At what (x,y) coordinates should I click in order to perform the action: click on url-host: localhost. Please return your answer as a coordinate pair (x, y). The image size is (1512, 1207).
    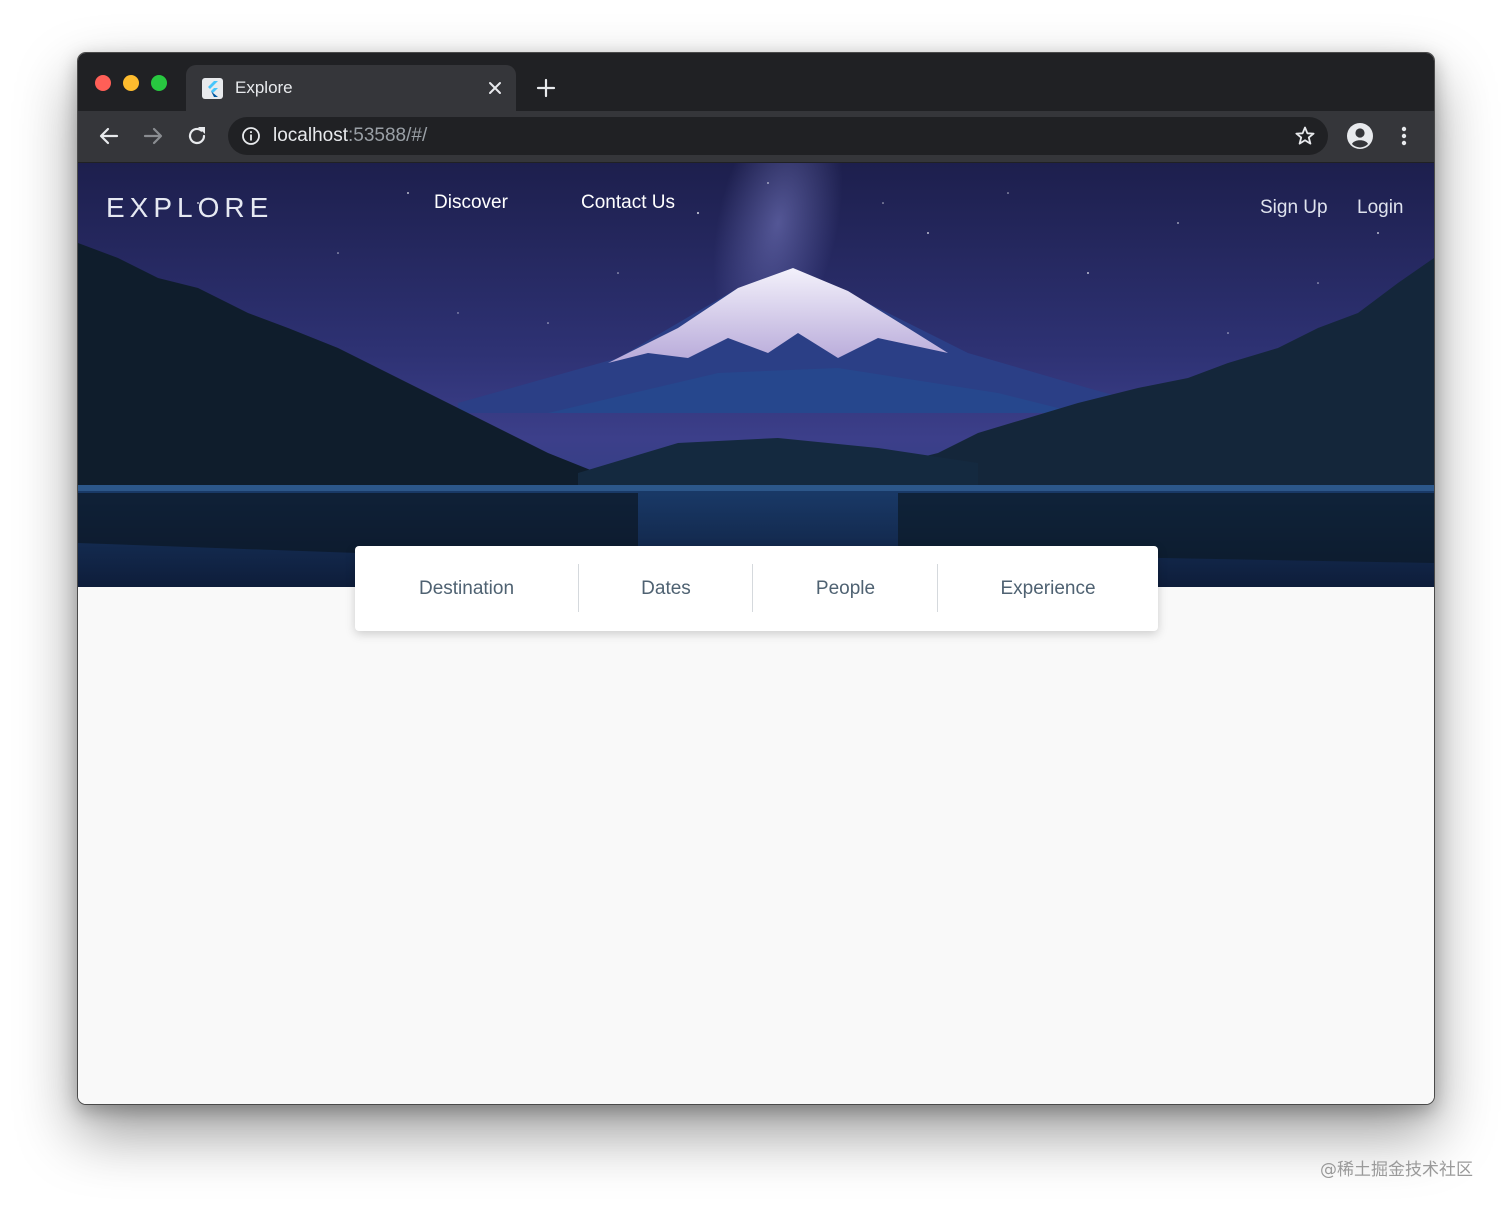
    Looking at the image, I should click on (310, 135).